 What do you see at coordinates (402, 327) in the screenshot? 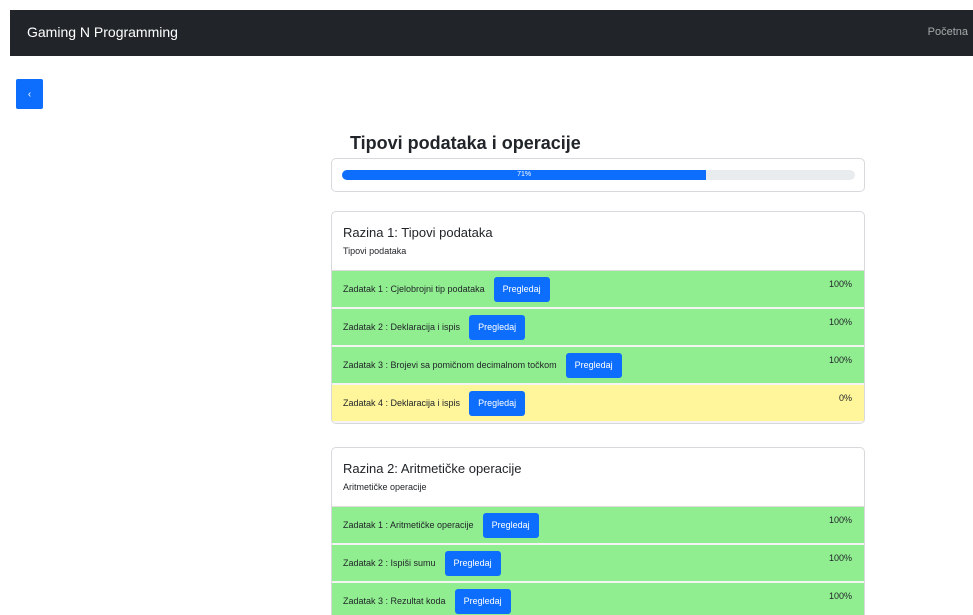
I see `task-label: Zadatak 2 : Deklaracija i ispis` at bounding box center [402, 327].